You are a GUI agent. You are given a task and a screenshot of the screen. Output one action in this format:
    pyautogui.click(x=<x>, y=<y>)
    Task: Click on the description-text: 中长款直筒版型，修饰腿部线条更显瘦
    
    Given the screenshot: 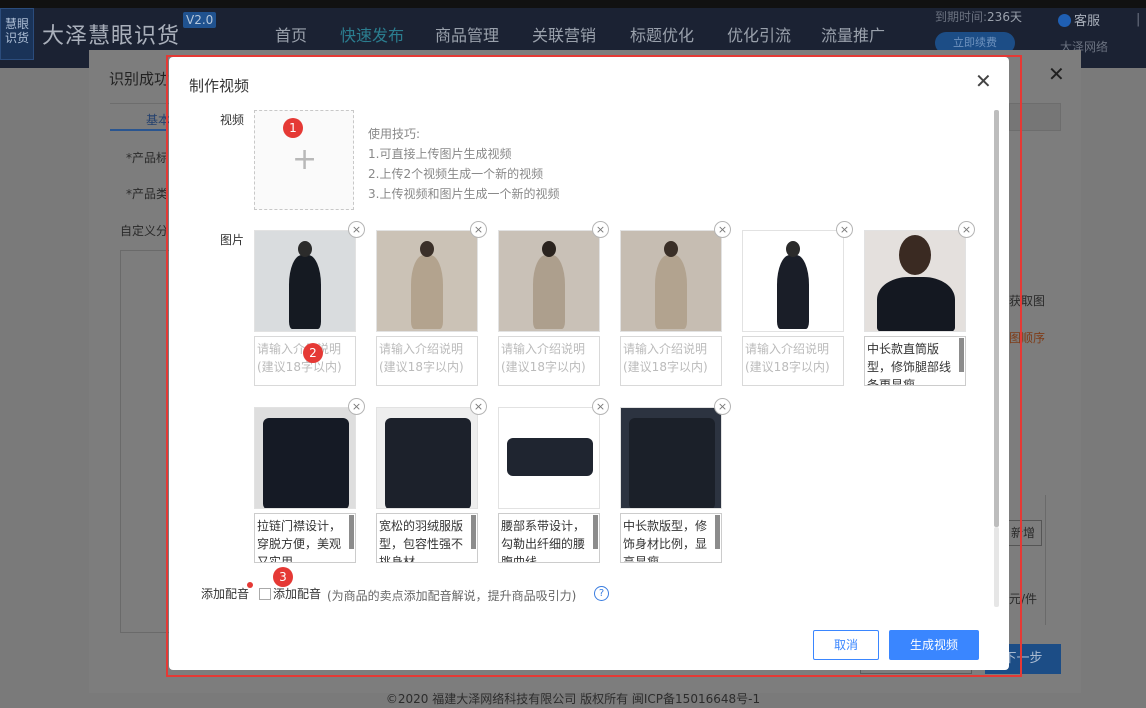 What is the action you would take?
    pyautogui.click(x=909, y=364)
    